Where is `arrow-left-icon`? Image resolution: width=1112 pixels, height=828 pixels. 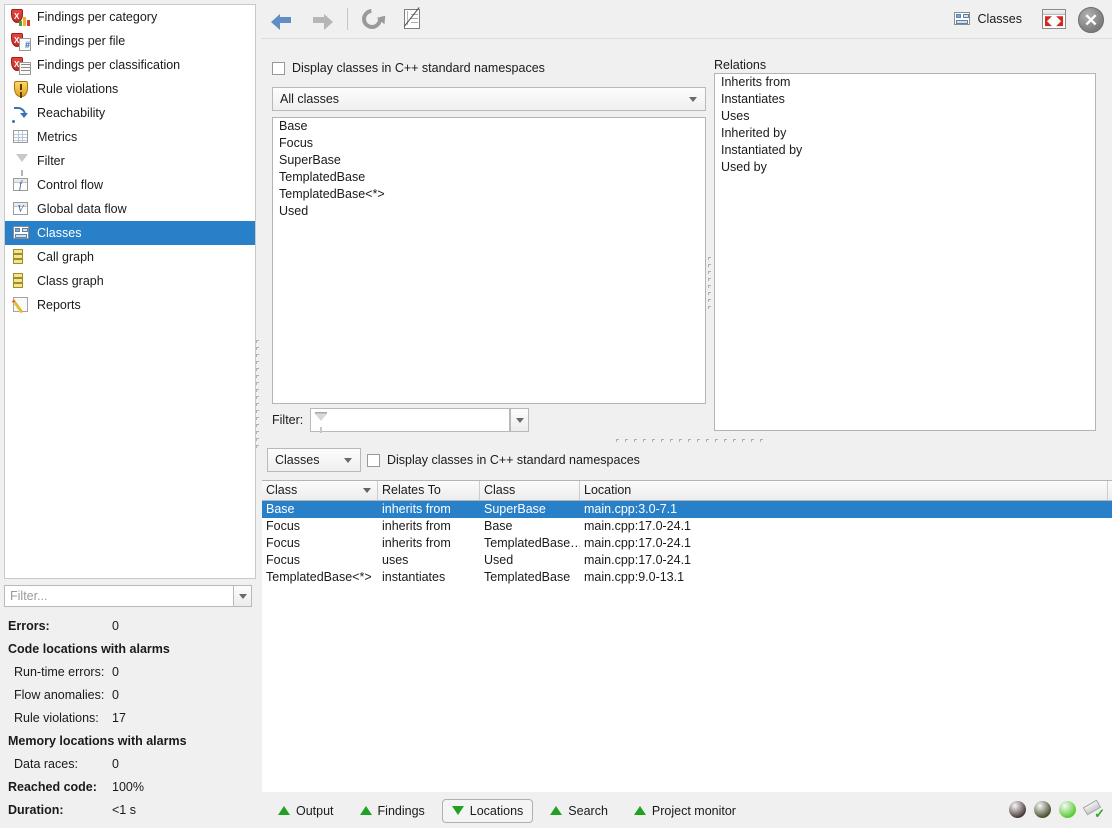
arrow-left-icon is located at coordinates (282, 20).